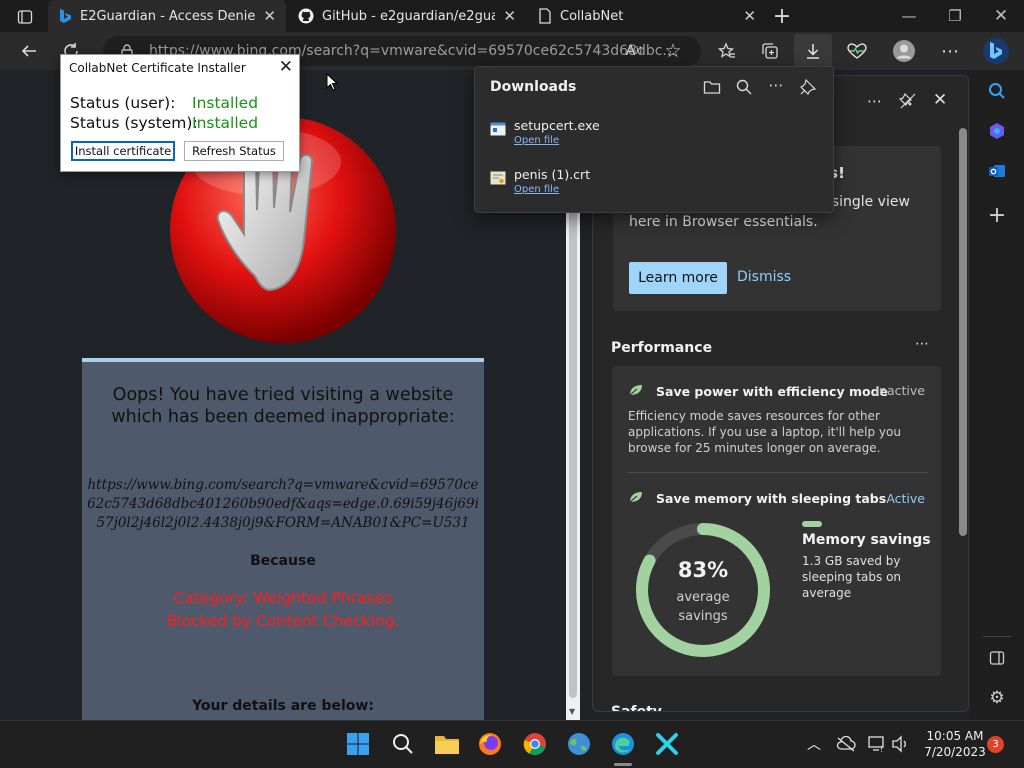  Describe the element at coordinates (997, 636) in the screenshot. I see `sidebar-divider` at that location.